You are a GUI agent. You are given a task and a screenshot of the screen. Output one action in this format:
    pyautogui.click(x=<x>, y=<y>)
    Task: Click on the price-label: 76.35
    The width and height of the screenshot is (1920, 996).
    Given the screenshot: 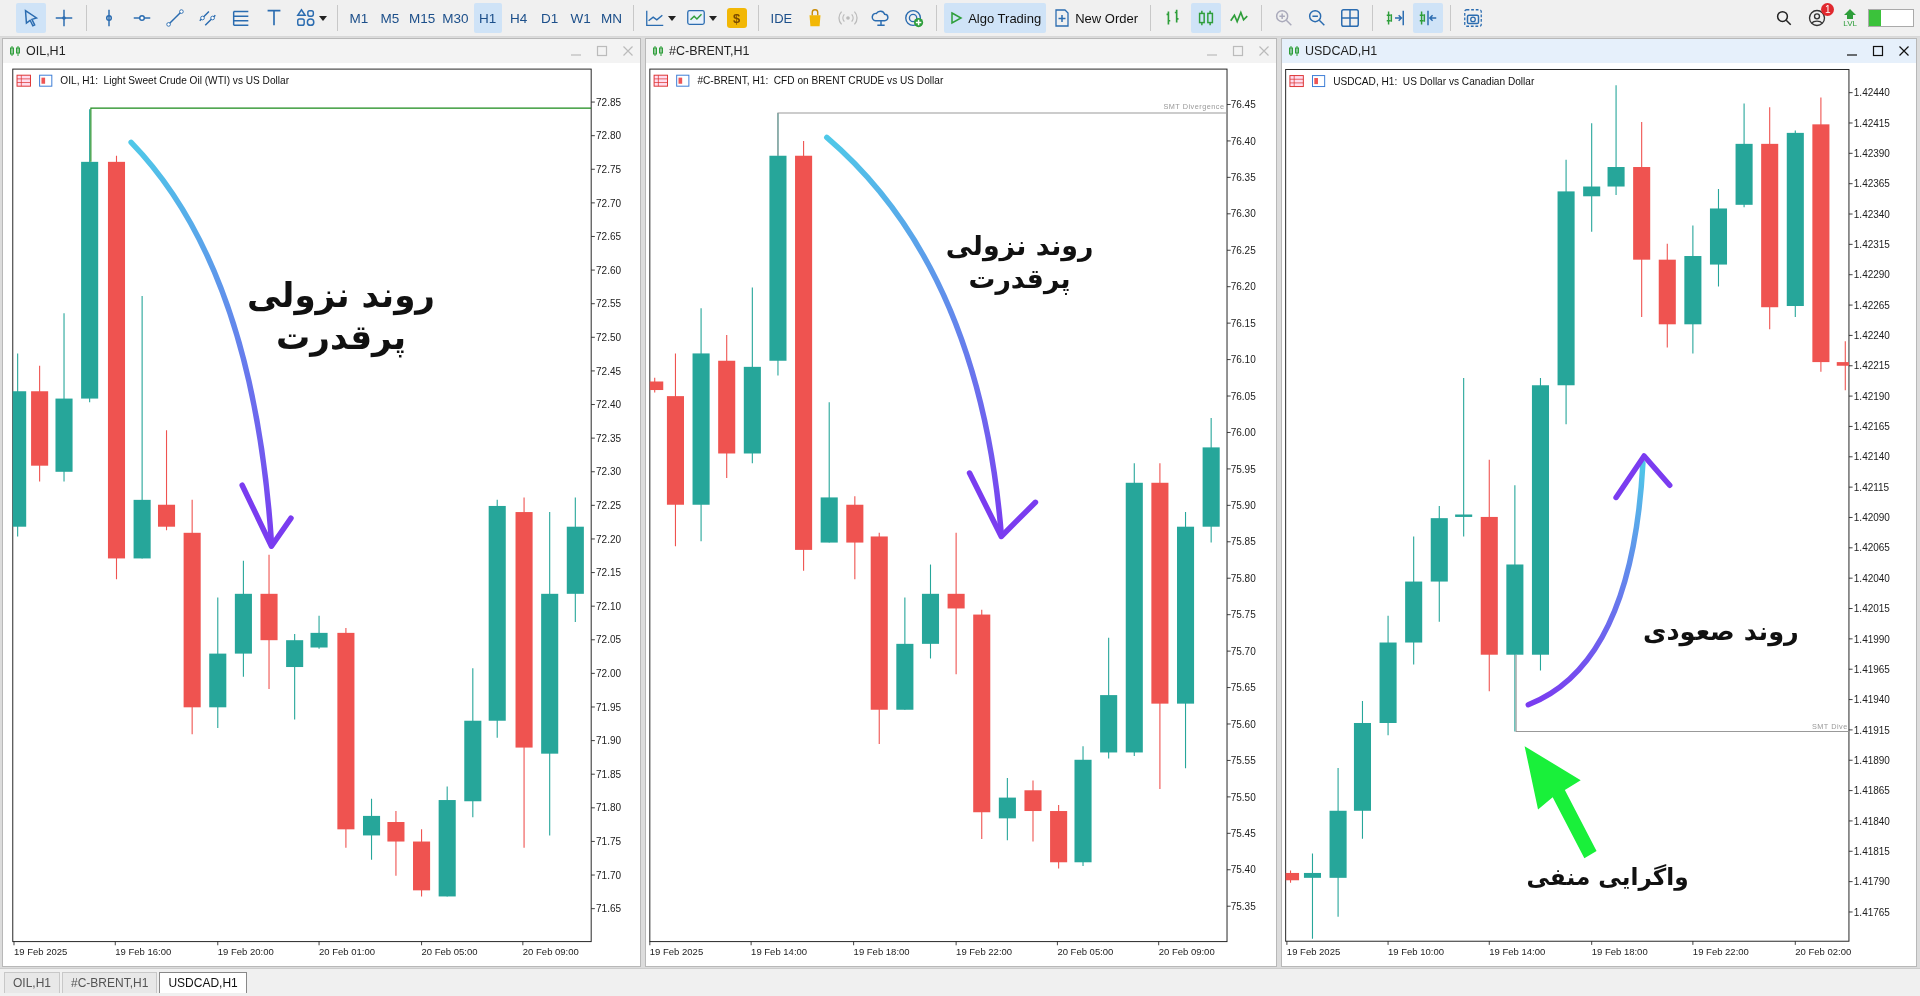 What is the action you would take?
    pyautogui.click(x=1243, y=178)
    